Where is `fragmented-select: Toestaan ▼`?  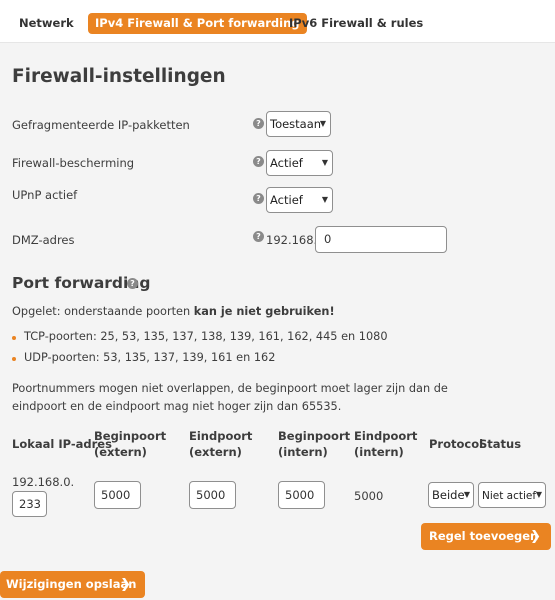 fragmented-select: Toestaan ▼ is located at coordinates (298, 124).